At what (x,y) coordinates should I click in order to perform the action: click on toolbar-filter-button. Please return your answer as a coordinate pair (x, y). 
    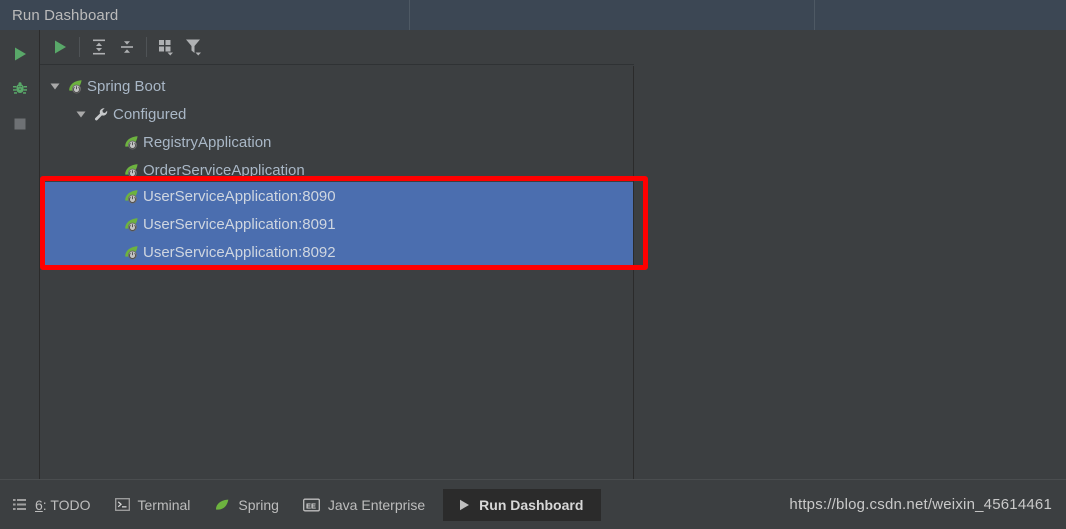
    Looking at the image, I should click on (194, 47).